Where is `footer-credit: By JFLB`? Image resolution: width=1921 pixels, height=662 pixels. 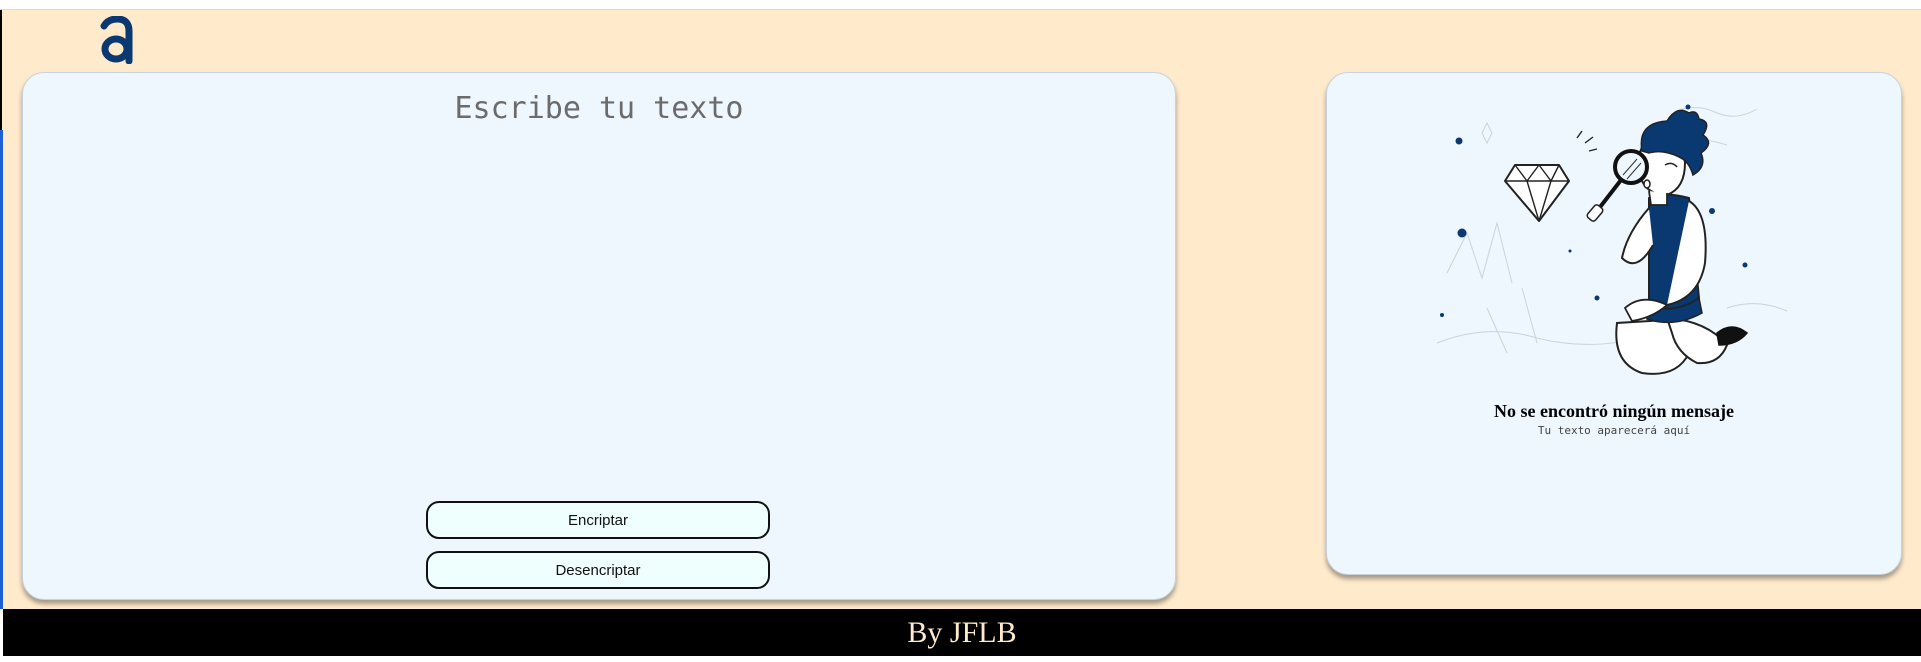
footer-credit: By JFLB is located at coordinates (962, 632).